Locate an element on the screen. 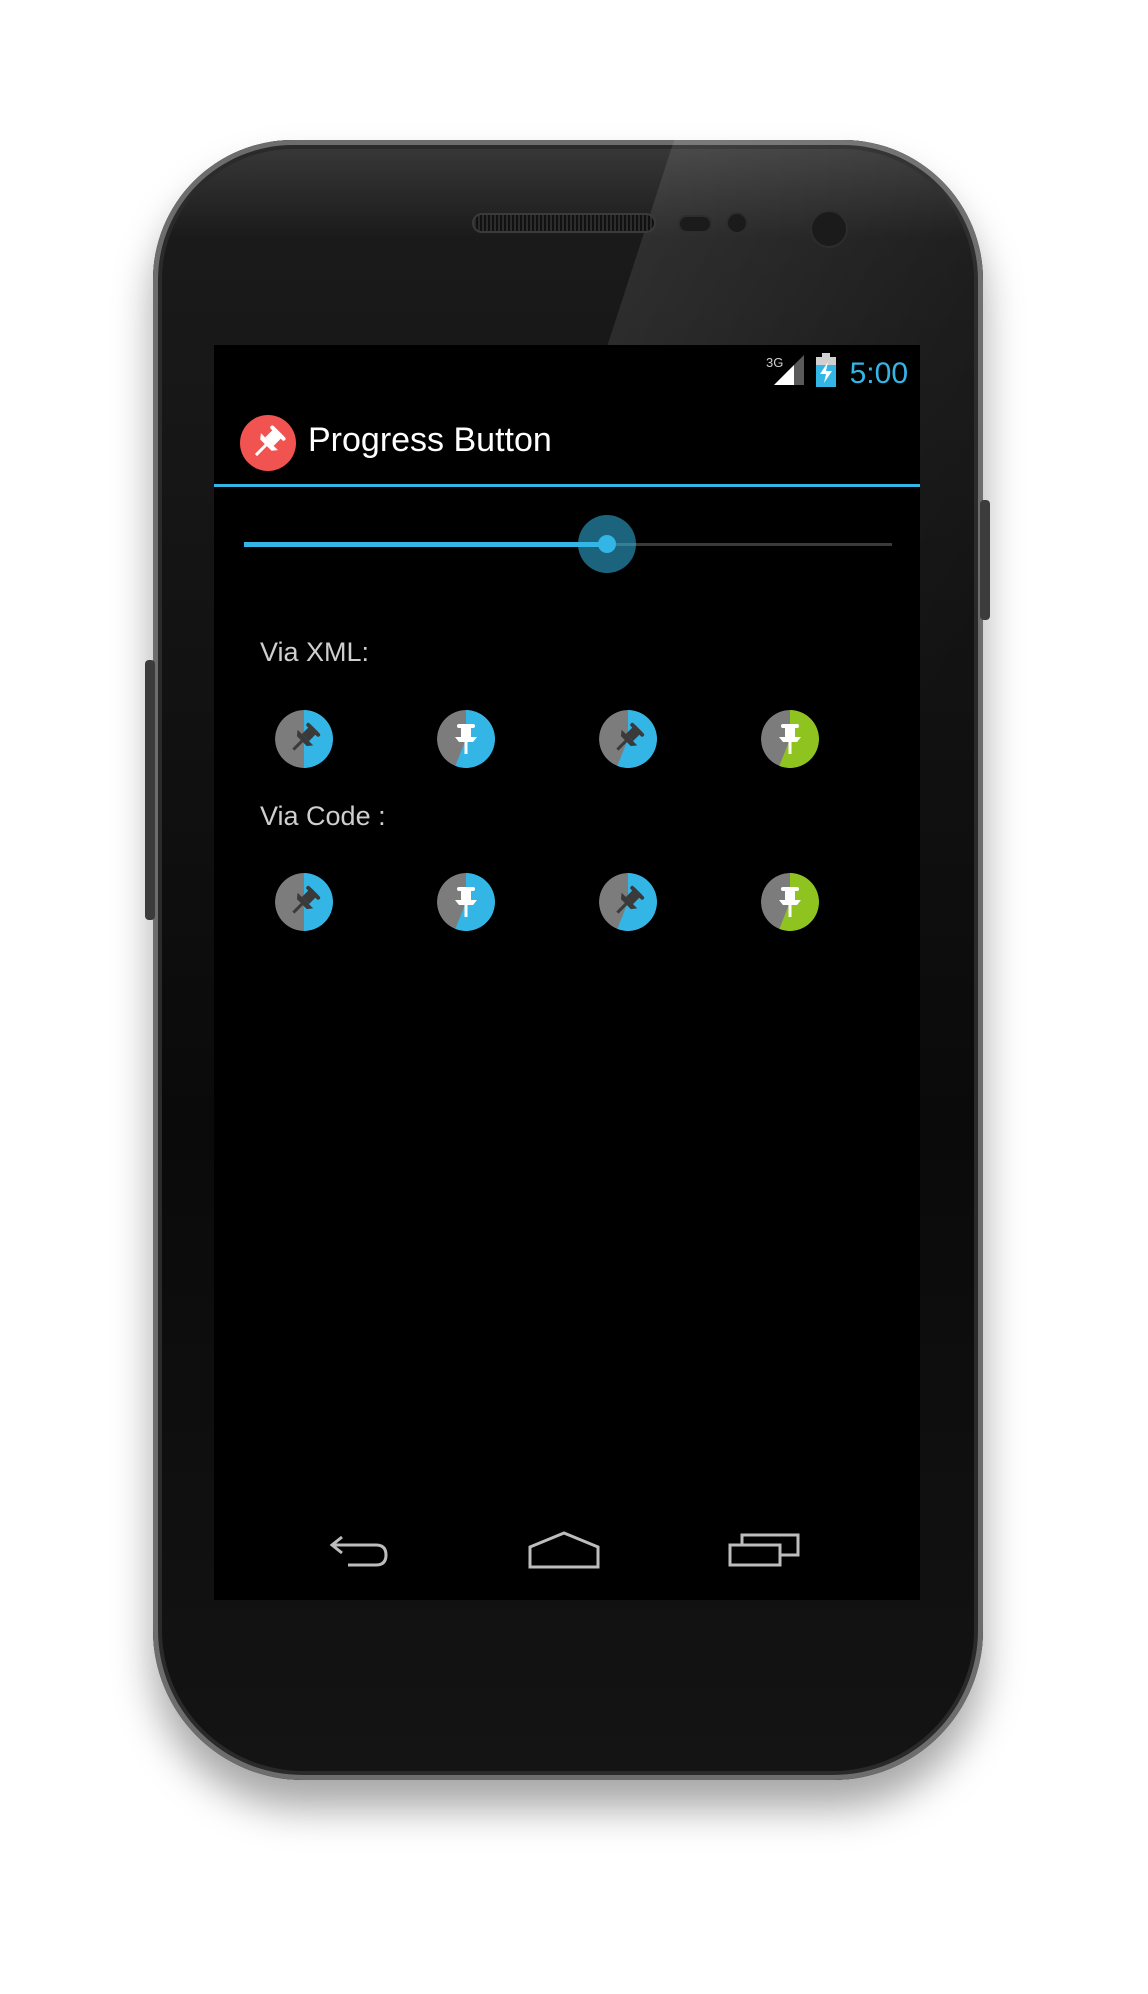  front-camera is located at coordinates (829, 229).